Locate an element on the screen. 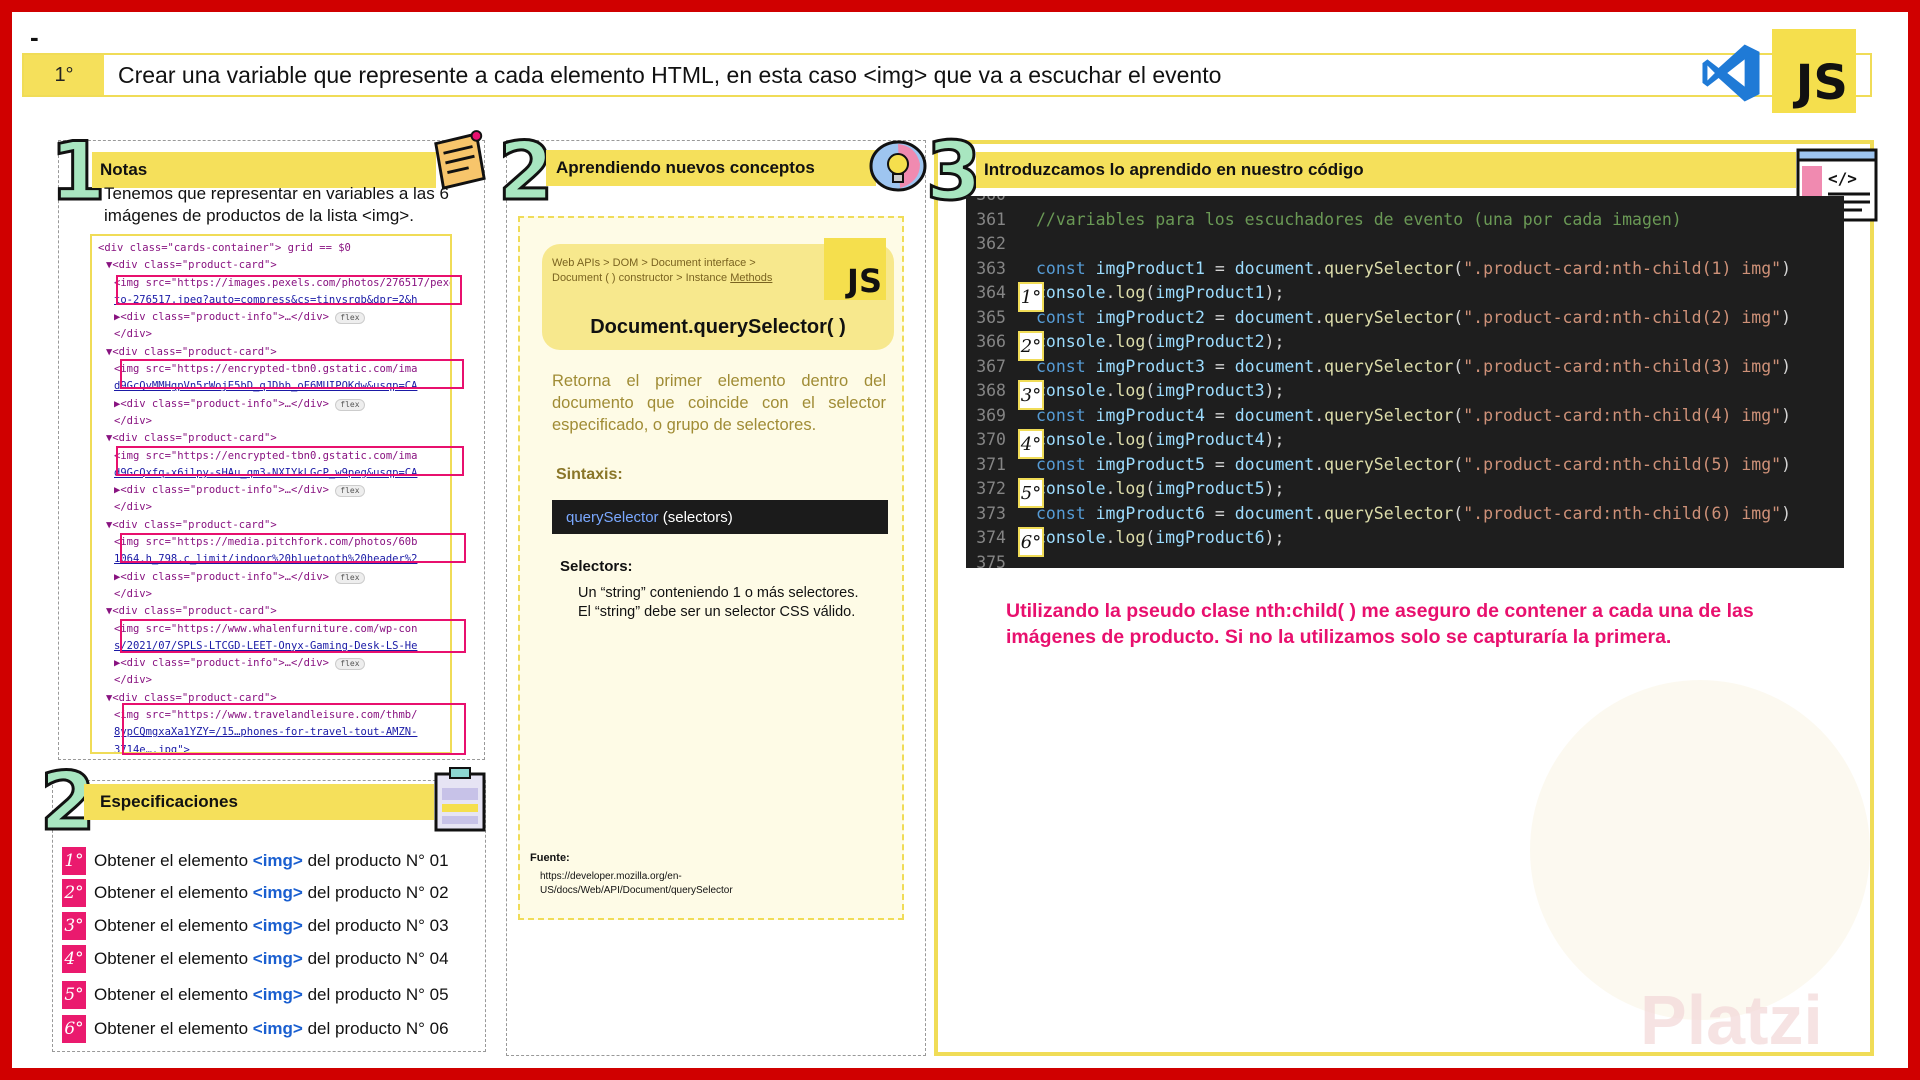 This screenshot has width=1920, height=1080. source-label: Fuente: is located at coordinates (550, 858).